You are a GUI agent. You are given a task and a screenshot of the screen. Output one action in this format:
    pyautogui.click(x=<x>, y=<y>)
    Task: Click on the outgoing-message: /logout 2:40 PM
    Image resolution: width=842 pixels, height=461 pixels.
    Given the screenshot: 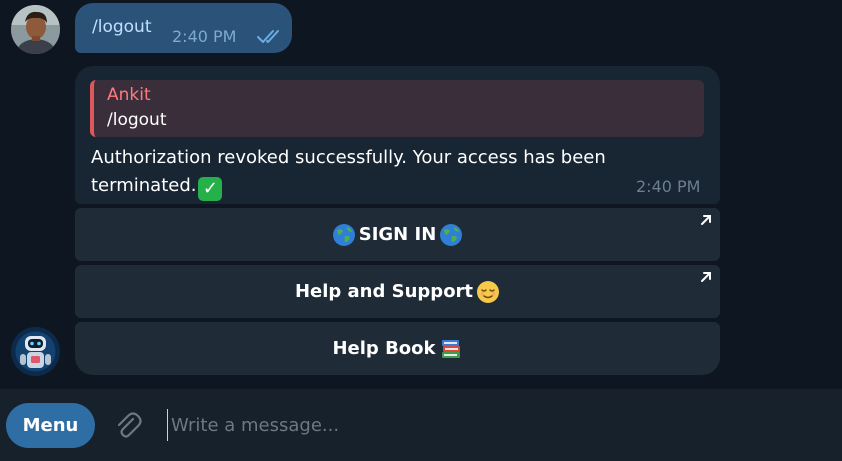 What is the action you would take?
    pyautogui.click(x=183, y=28)
    